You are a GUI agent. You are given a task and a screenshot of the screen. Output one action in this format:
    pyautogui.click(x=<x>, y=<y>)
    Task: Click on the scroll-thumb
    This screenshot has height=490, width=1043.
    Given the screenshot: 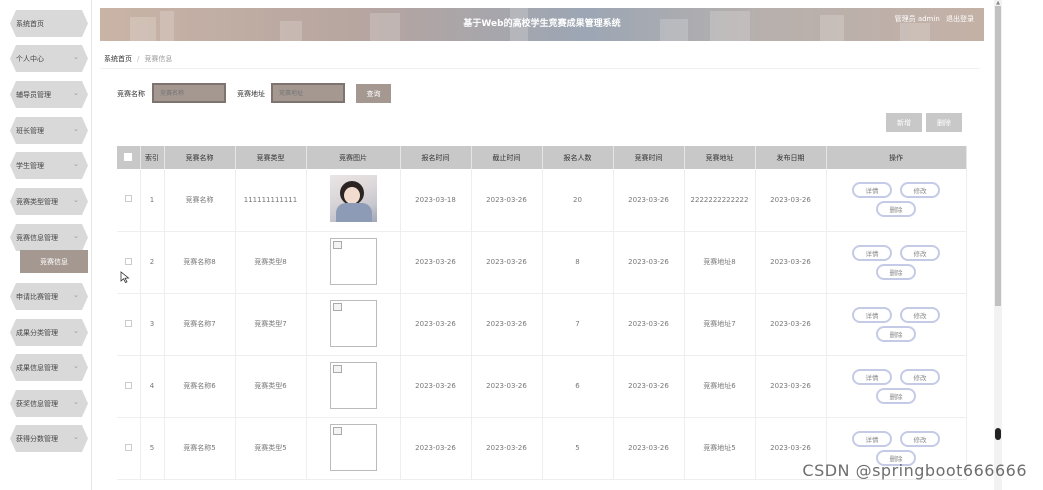 What is the action you would take?
    pyautogui.click(x=998, y=156)
    